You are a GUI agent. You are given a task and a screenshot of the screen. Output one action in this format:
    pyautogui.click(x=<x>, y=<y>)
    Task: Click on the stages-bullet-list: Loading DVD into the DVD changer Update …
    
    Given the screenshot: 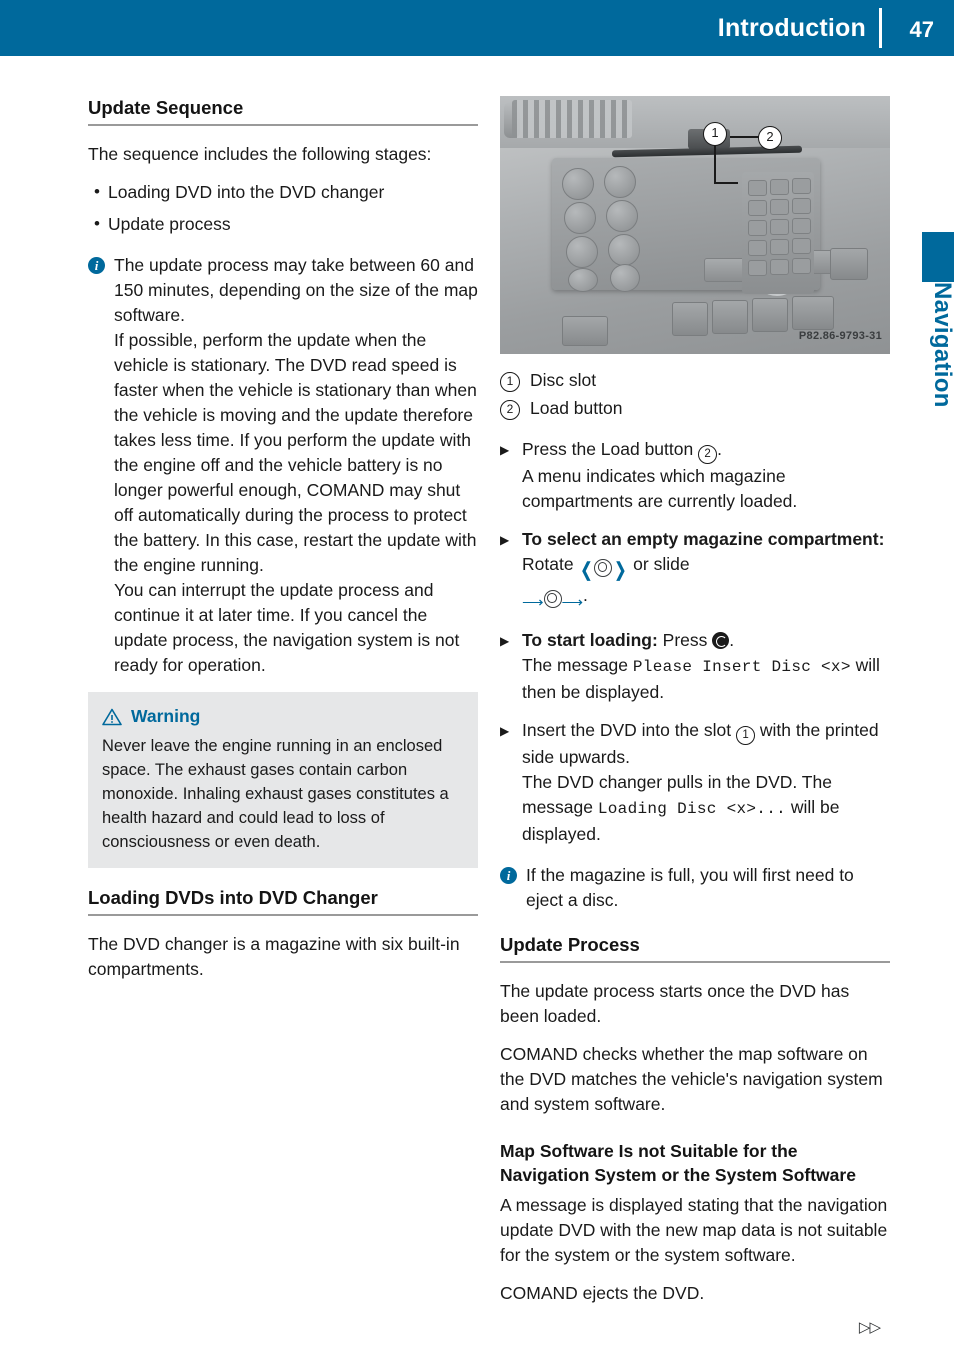 What is the action you would take?
    pyautogui.click(x=283, y=208)
    